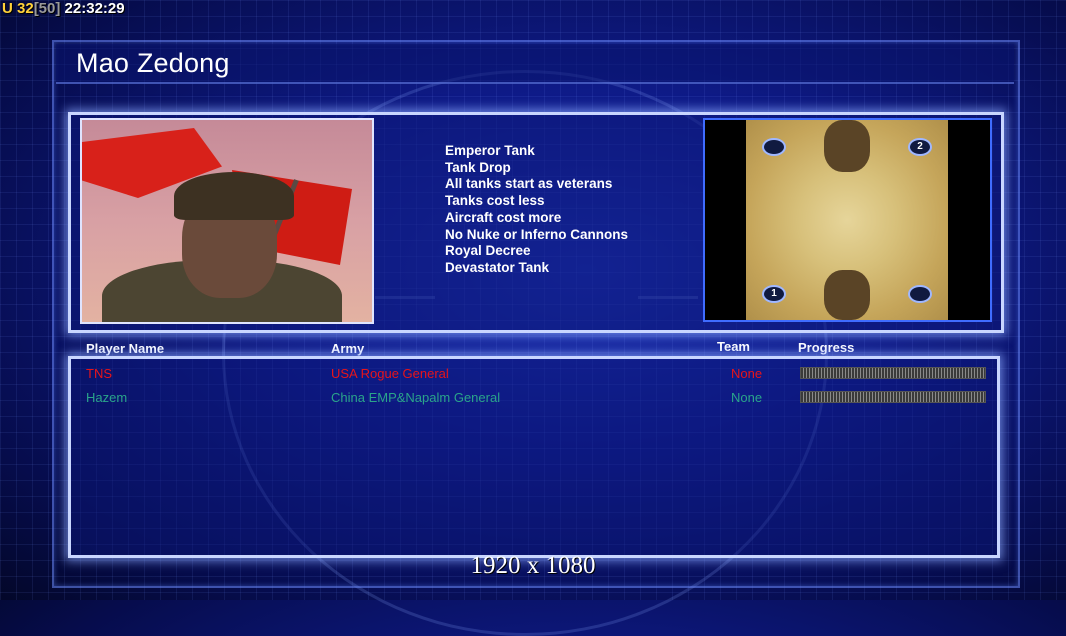 Image resolution: width=1066 pixels, height=636 pixels. What do you see at coordinates (490, 150) in the screenshot?
I see `trait-item: Emperor Tank` at bounding box center [490, 150].